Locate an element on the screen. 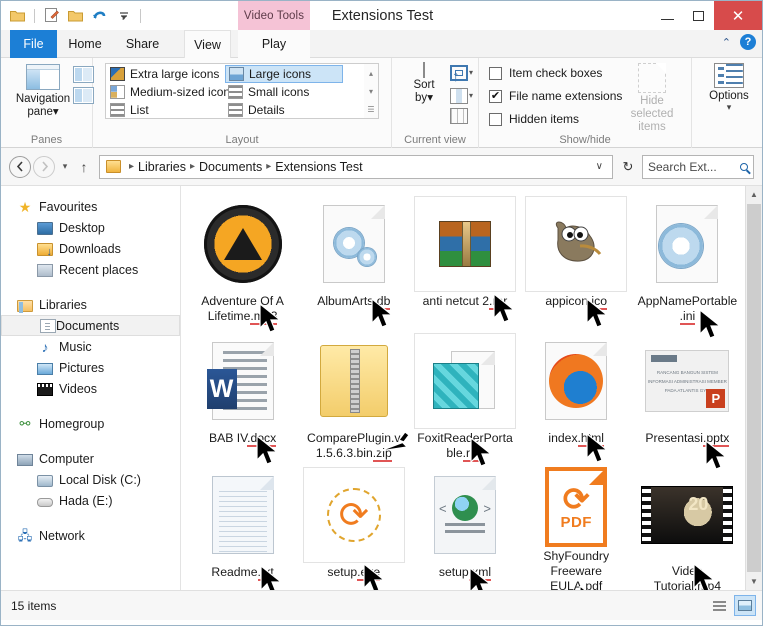  fit-column-width-icon is located at coordinates (459, 116).